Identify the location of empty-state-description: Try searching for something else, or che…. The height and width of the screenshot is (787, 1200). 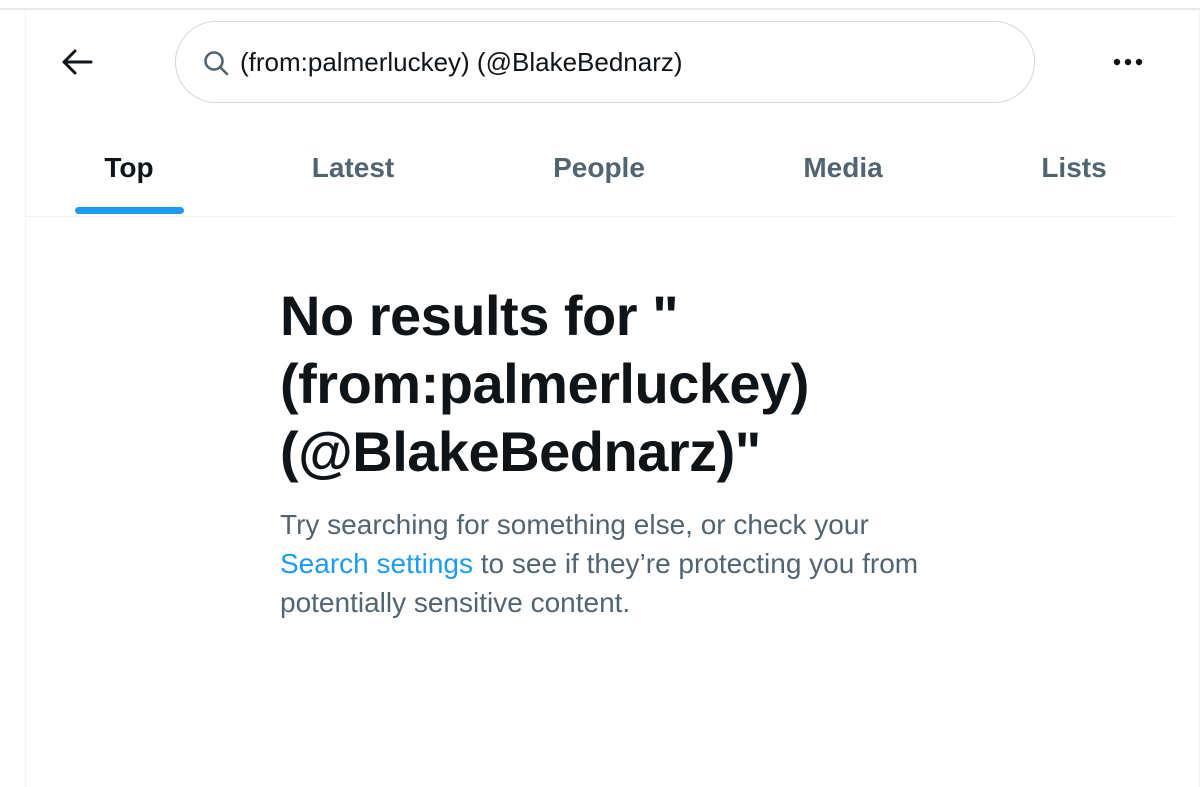
(610, 563).